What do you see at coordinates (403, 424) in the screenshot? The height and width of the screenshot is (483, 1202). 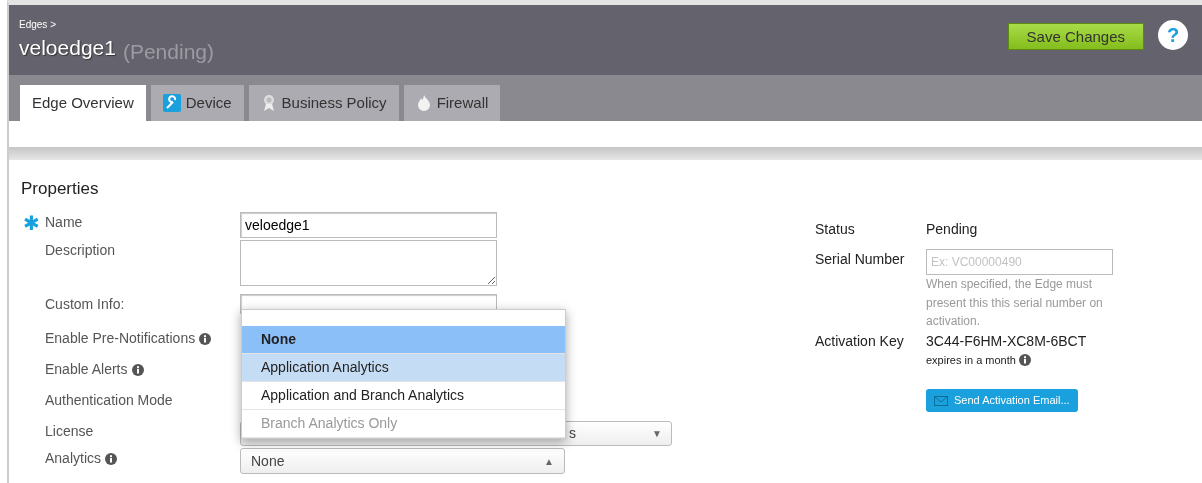 I see `dropdown-option: Branch Analytics Only` at bounding box center [403, 424].